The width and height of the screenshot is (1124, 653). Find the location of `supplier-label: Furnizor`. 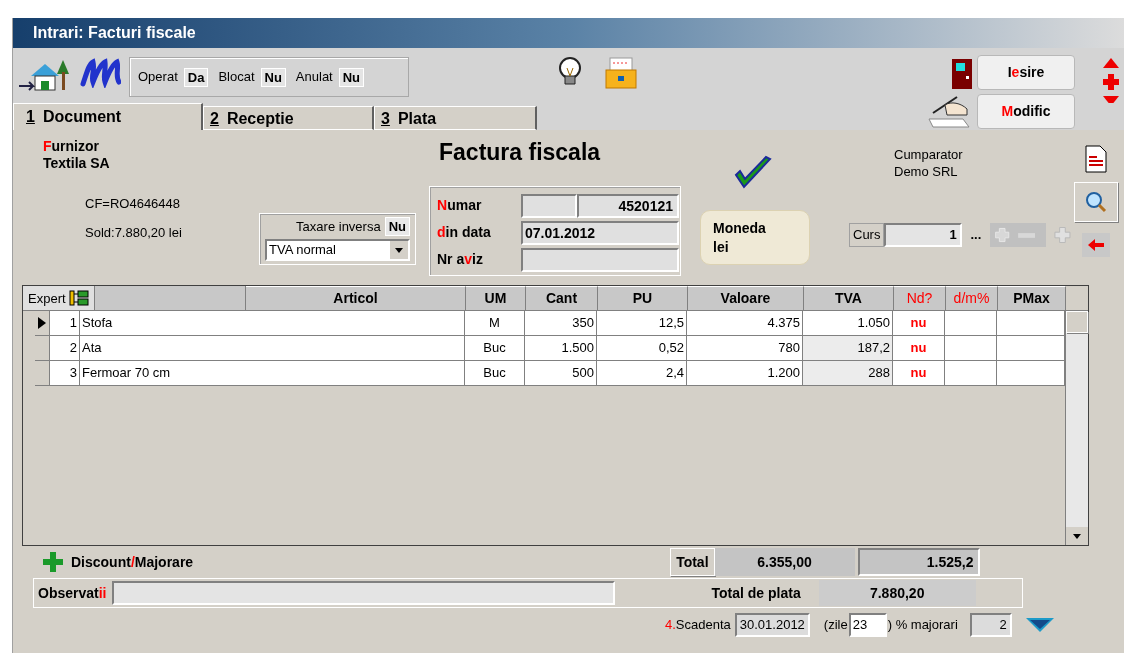

supplier-label: Furnizor is located at coordinates (71, 146).